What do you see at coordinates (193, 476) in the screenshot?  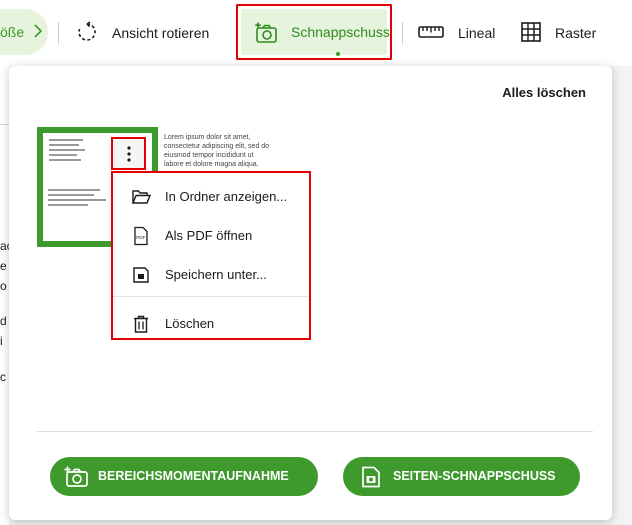 I see `area-snapshot-label: BEREICHSMOMENTAUFNAHME` at bounding box center [193, 476].